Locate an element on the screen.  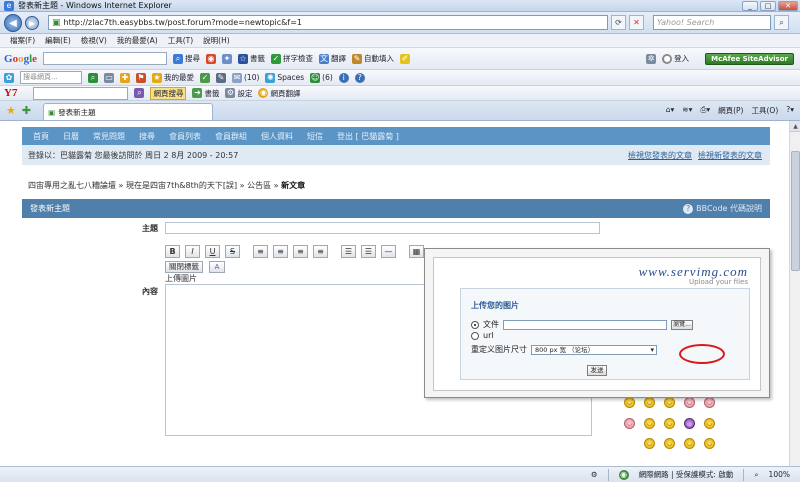
send-button: 发送 is located at coordinates (597, 370).